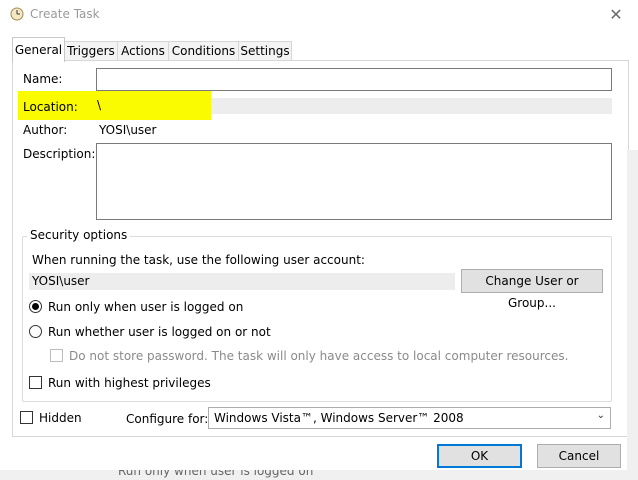 This screenshot has height=480, width=638. I want to click on user-account-value: YOSI\user, so click(61, 281).